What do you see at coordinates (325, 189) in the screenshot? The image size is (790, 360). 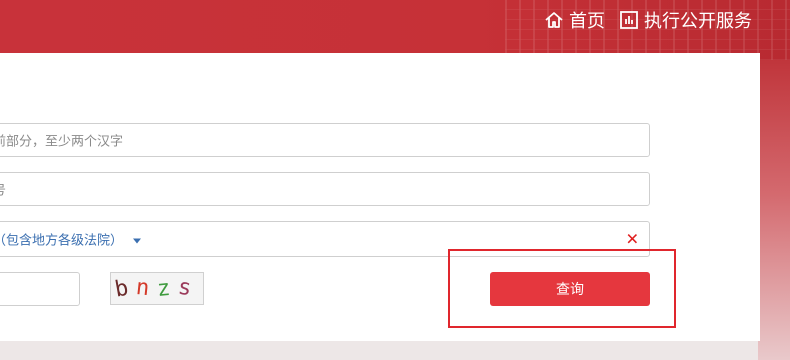 I see `id-number-input: 号` at bounding box center [325, 189].